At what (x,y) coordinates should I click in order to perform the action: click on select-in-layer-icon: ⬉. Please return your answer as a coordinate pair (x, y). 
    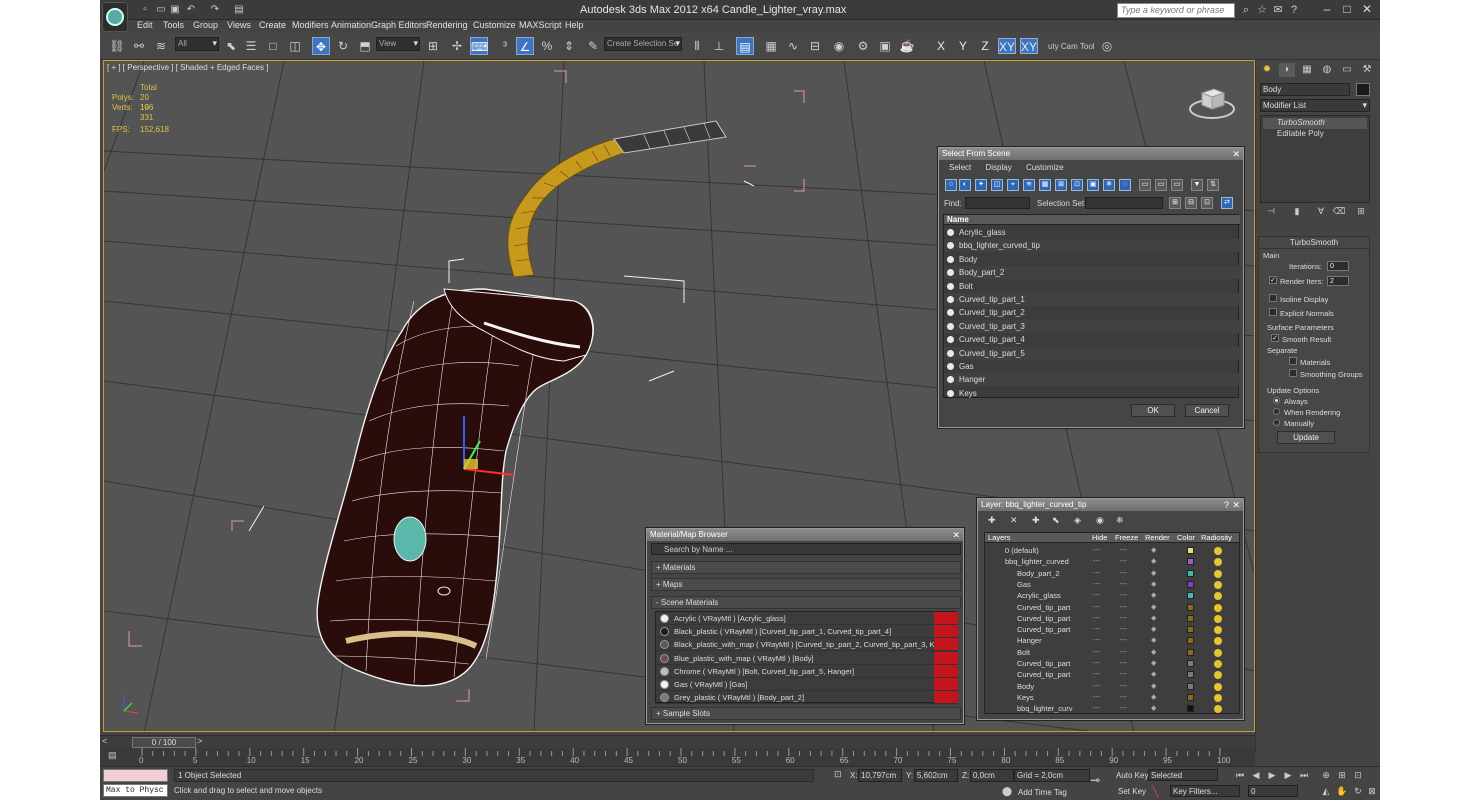
    Looking at the image, I should click on (1056, 520).